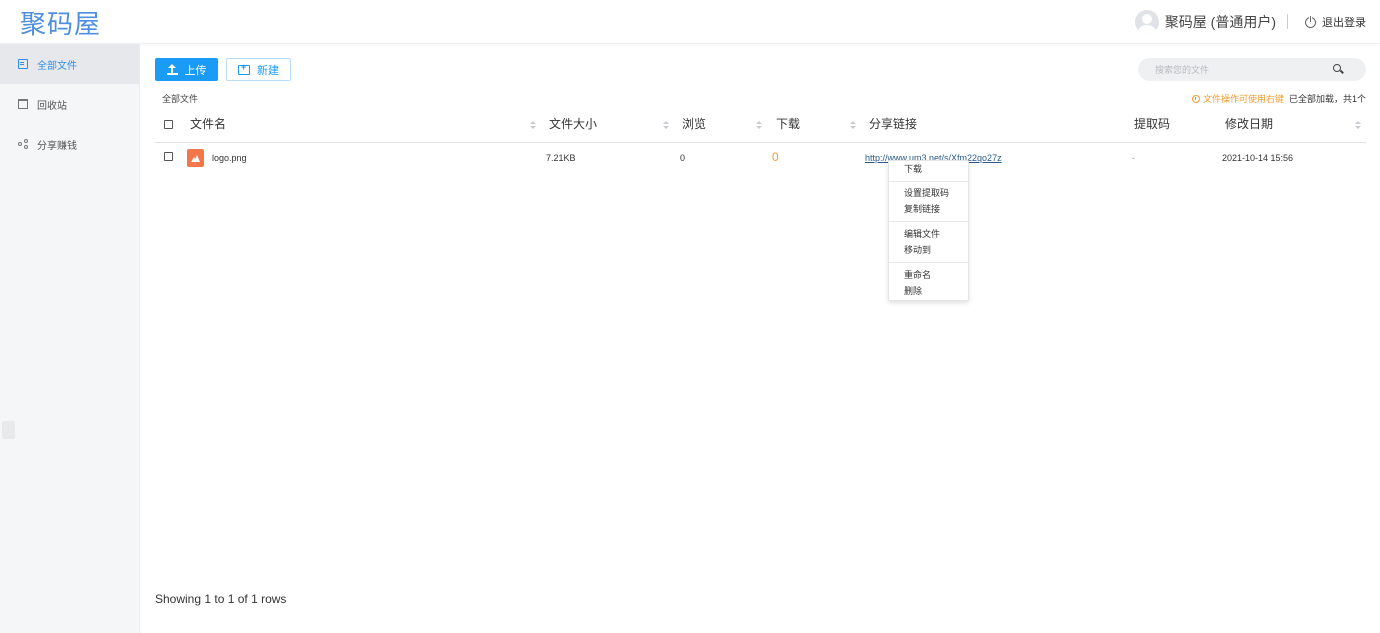 The height and width of the screenshot is (633, 1380). I want to click on sidebar-item-label: 分享赚钱, so click(57, 146).